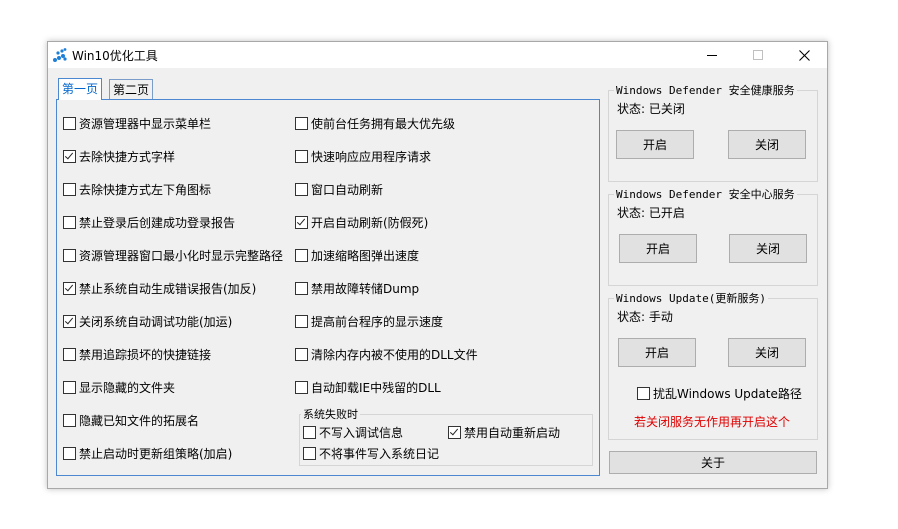  Describe the element at coordinates (657, 352) in the screenshot. I see `windows-update-start-button: 开启` at that location.